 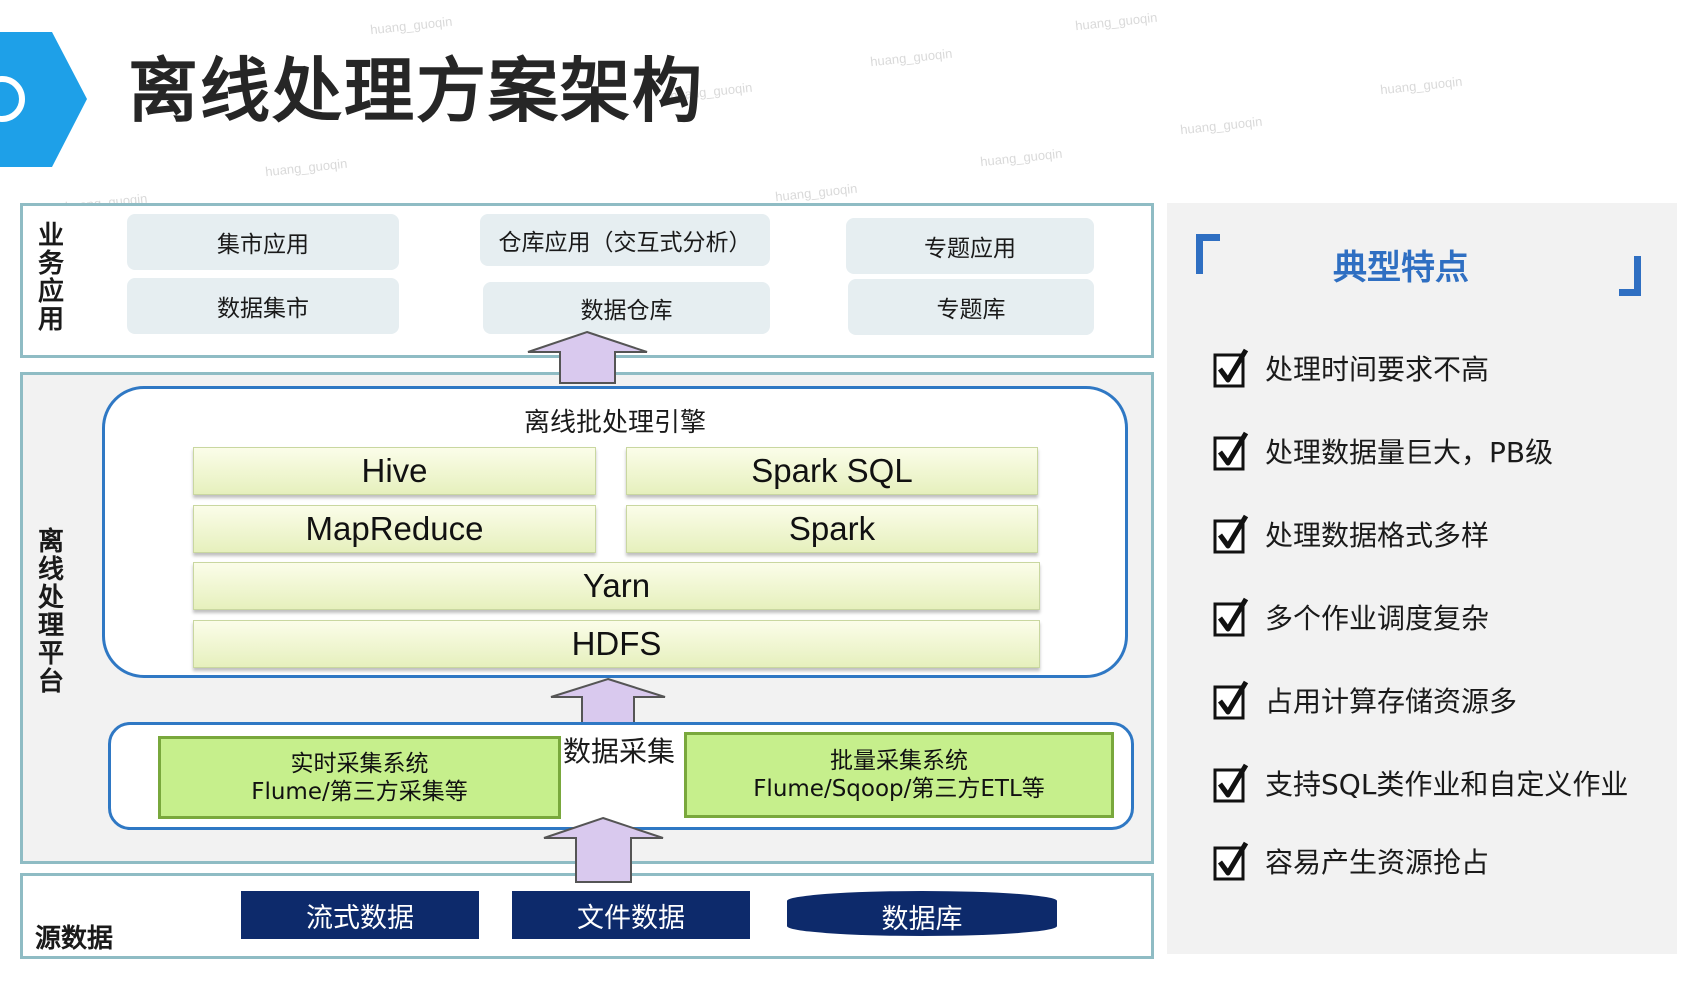 What do you see at coordinates (1377, 862) in the screenshot?
I see `feature-text: 容易产生资源抢占` at bounding box center [1377, 862].